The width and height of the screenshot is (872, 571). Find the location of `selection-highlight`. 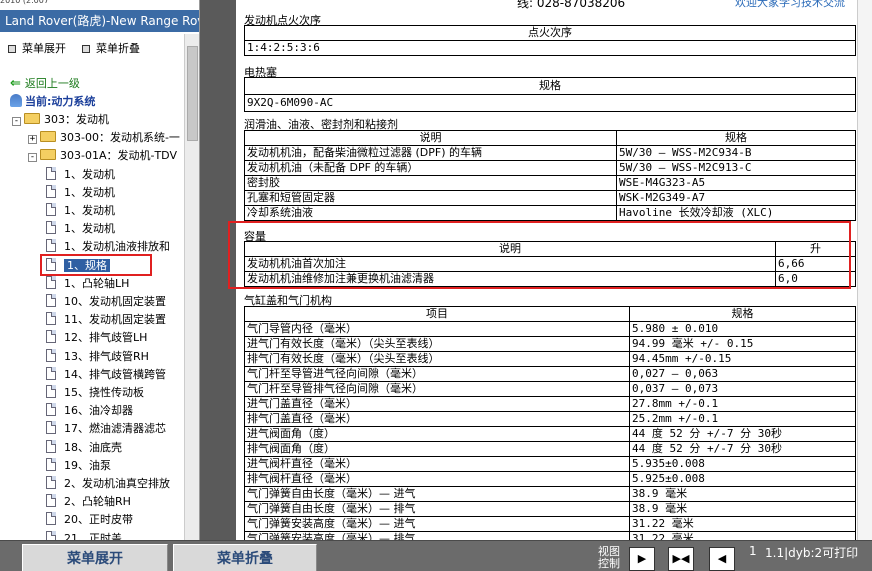

selection-highlight is located at coordinates (96, 265).